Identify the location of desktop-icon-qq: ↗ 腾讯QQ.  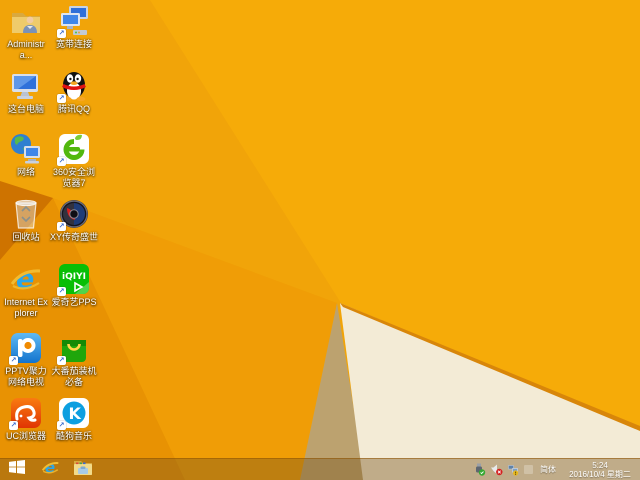
(74, 100).